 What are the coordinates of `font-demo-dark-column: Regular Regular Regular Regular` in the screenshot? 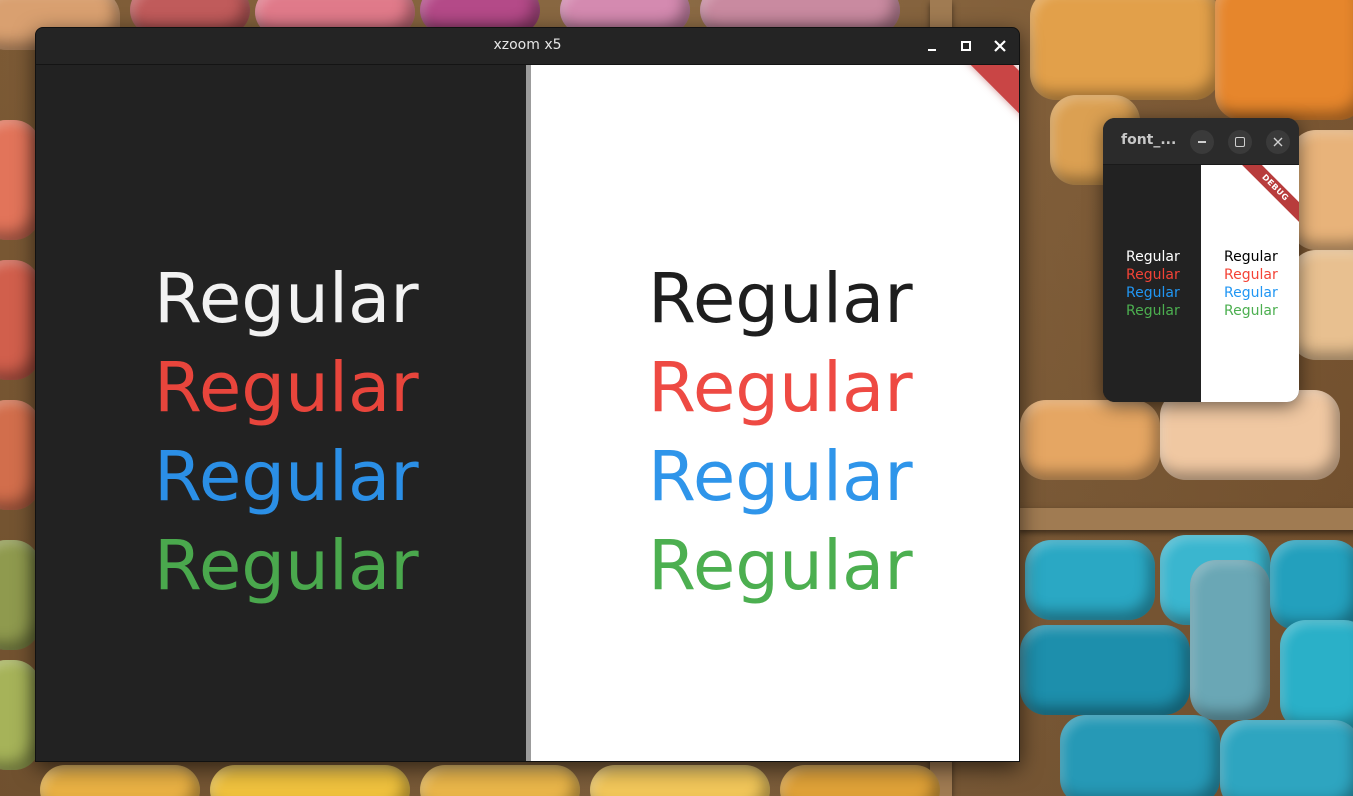 It's located at (1152, 283).